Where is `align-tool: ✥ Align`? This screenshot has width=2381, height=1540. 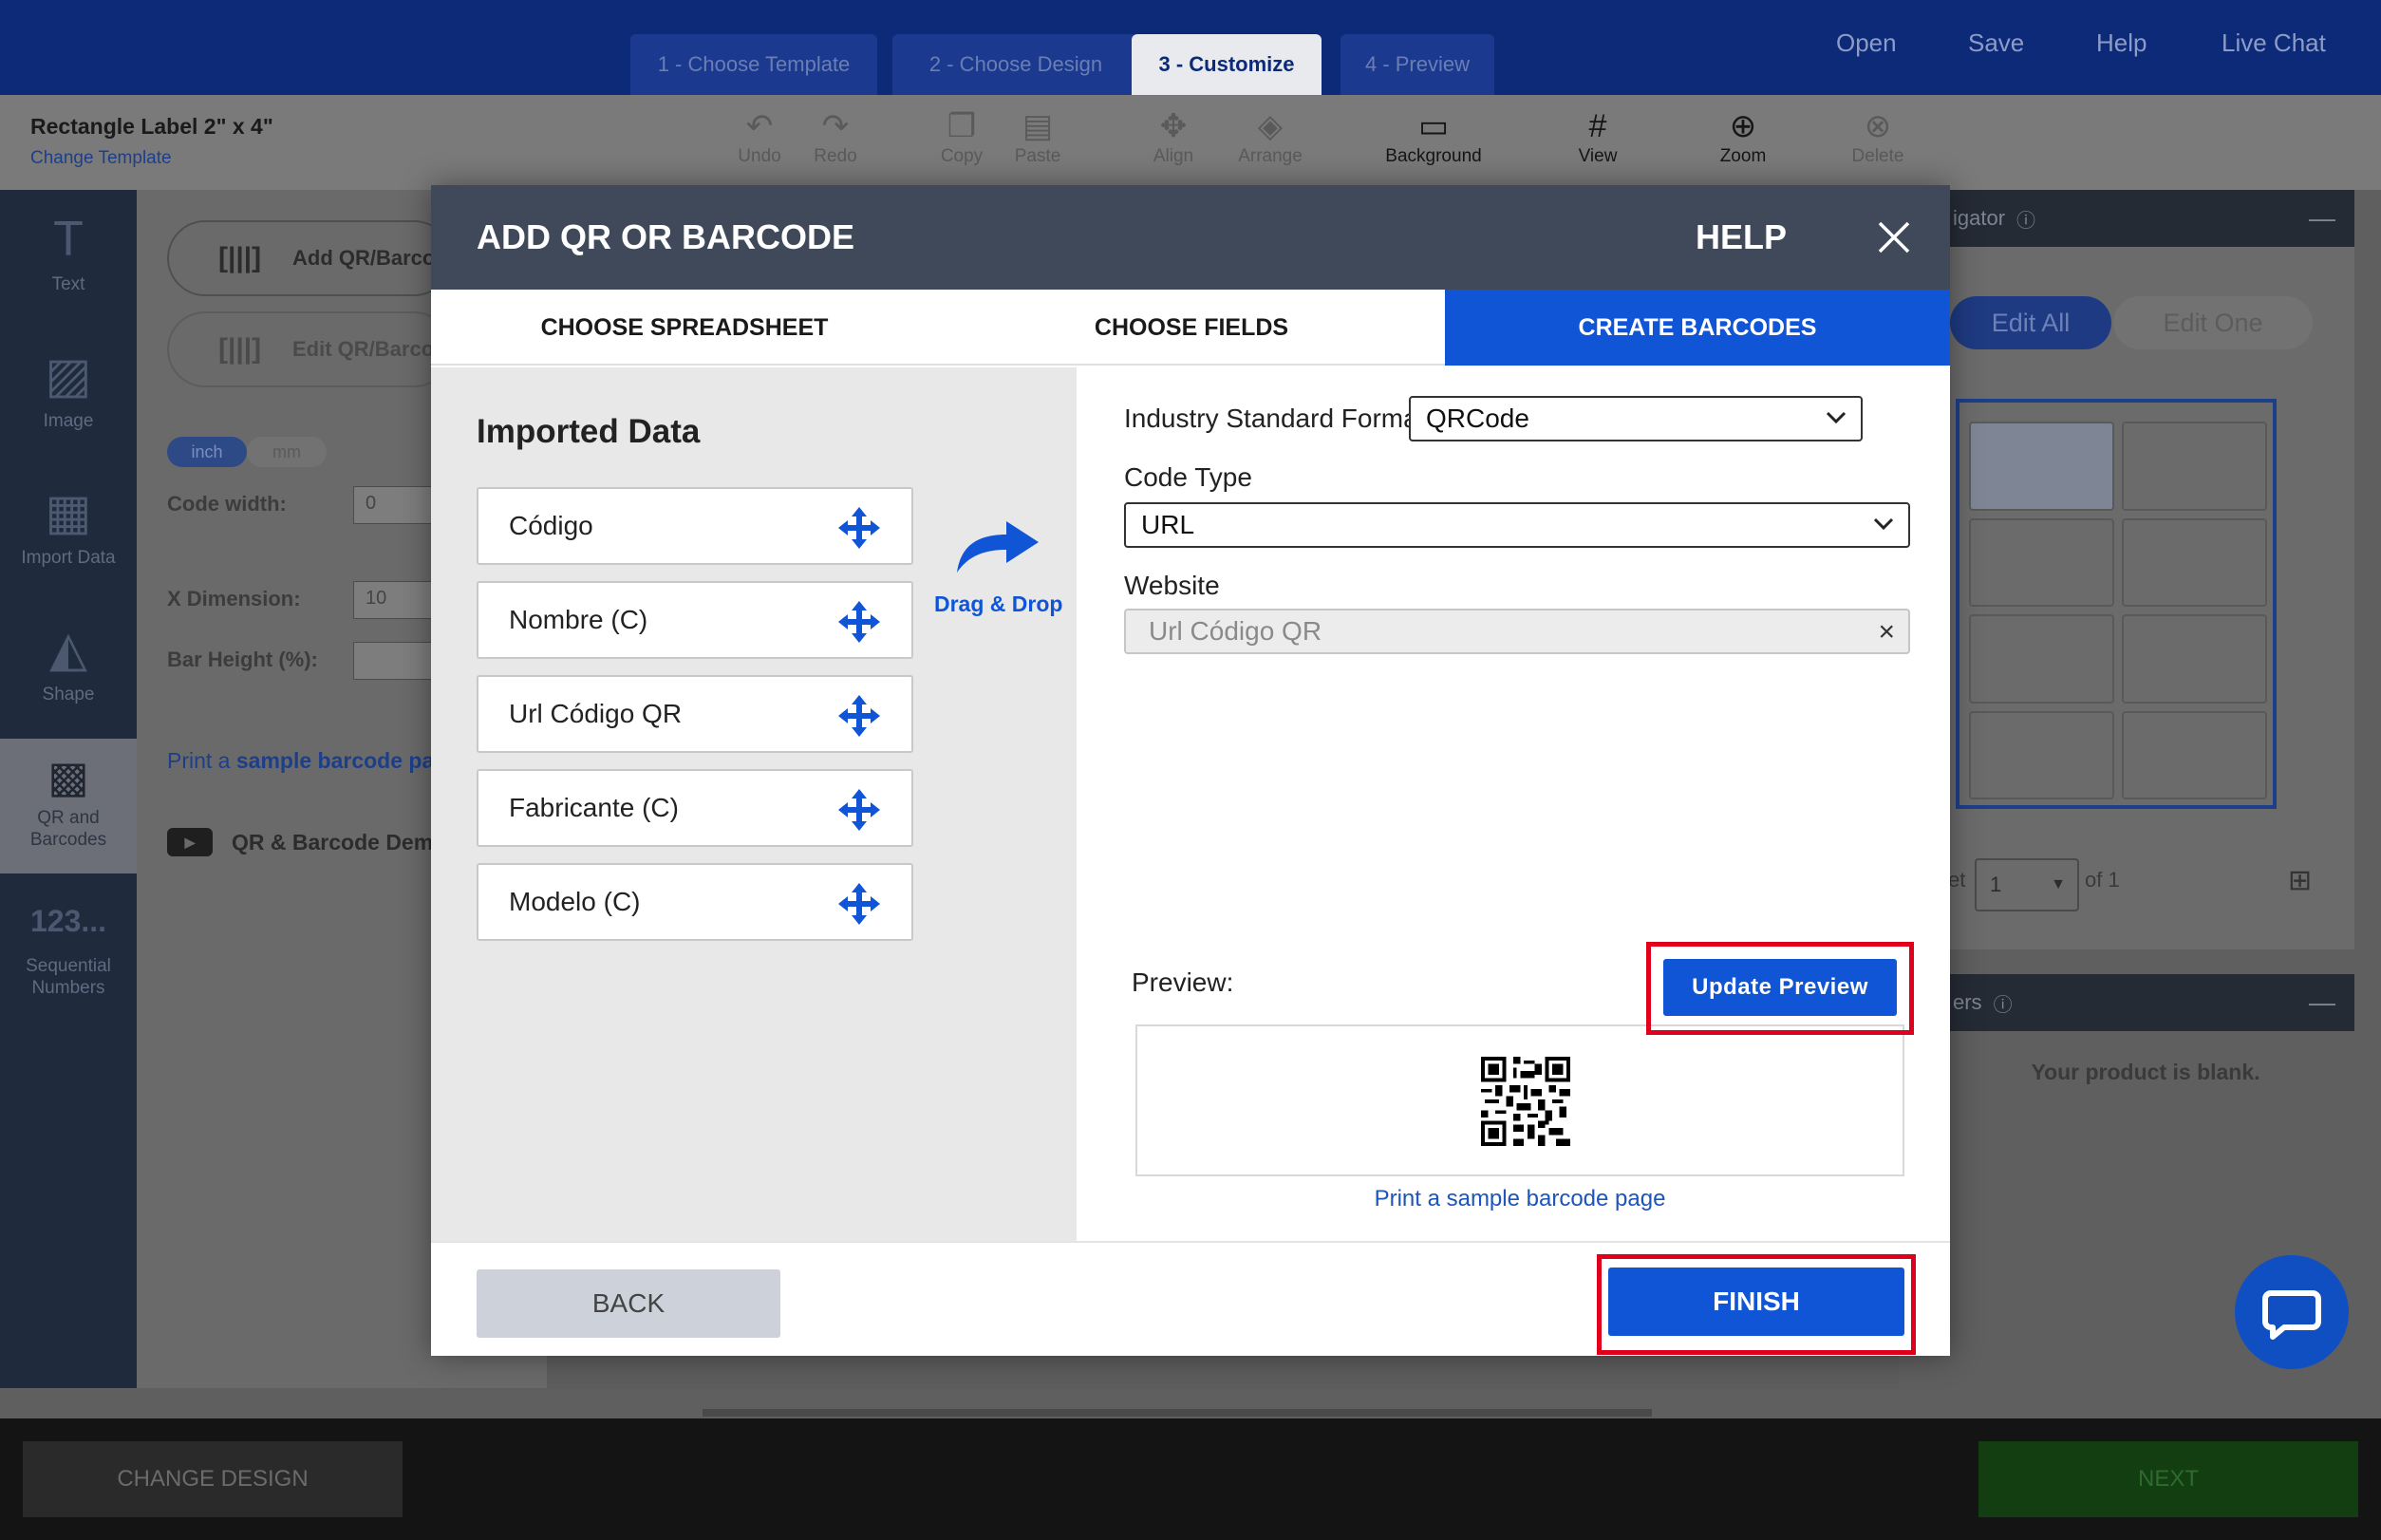
align-tool: ✥ Align is located at coordinates (1174, 137).